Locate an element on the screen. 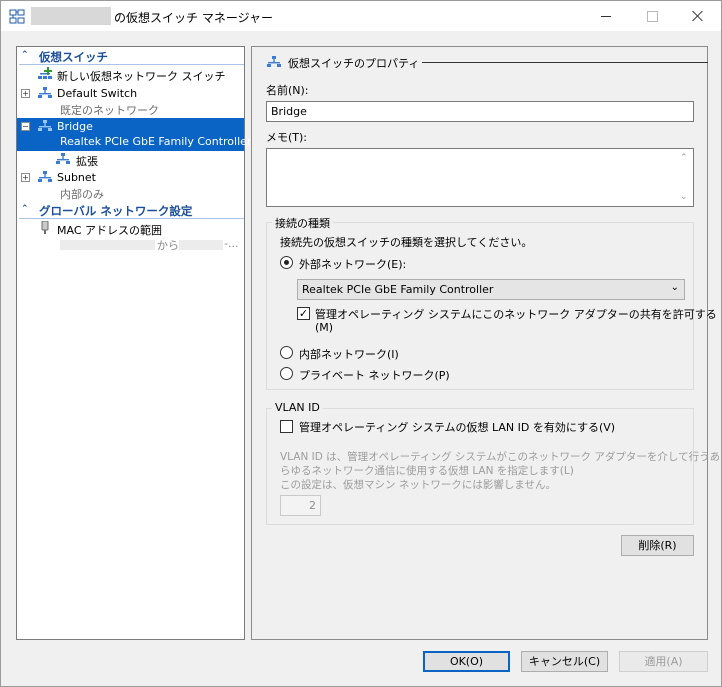 The image size is (722, 687). chevron-down-icon: ⌄ is located at coordinates (674, 287).